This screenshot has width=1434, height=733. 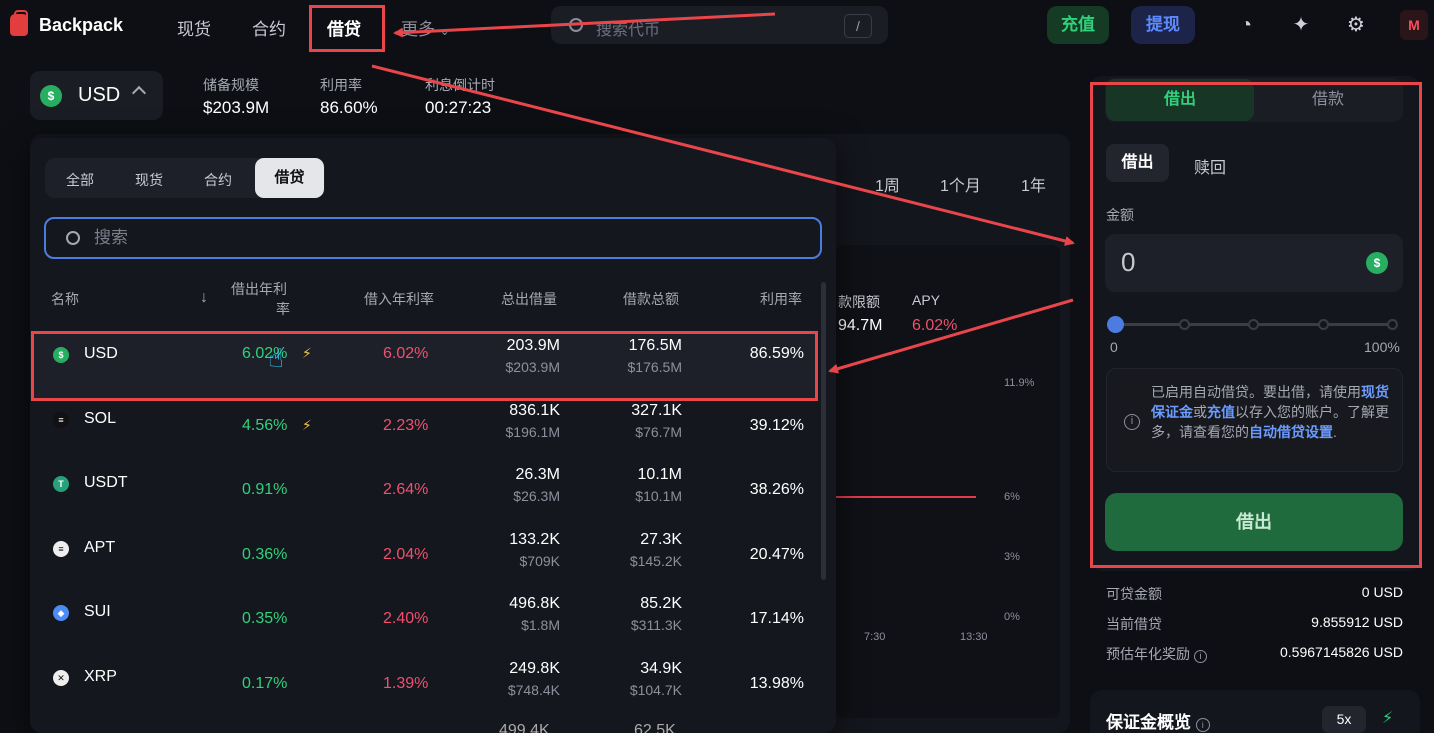 What do you see at coordinates (951, 336) in the screenshot?
I see `arrow-to-usd-row` at bounding box center [951, 336].